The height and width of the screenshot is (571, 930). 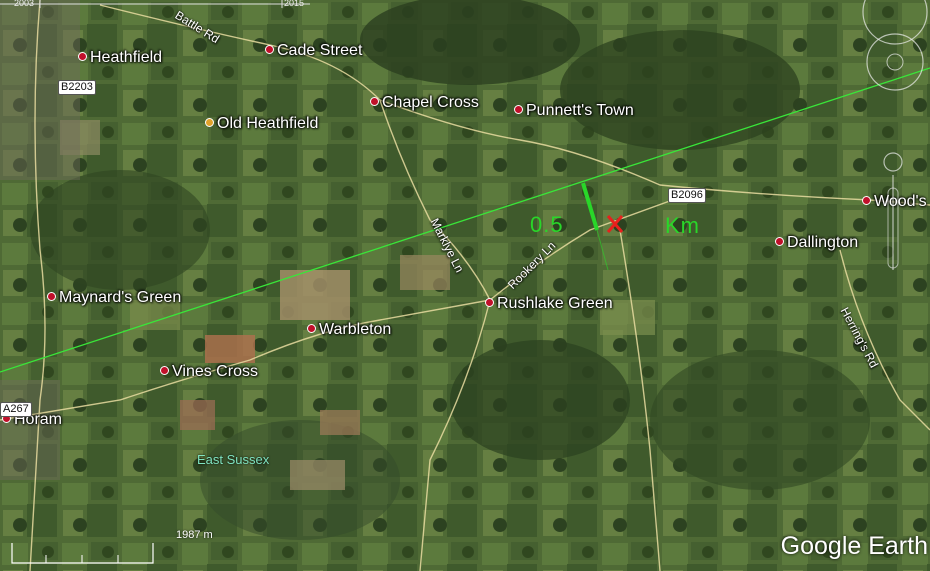 I want to click on scale-bar, so click(x=82, y=553).